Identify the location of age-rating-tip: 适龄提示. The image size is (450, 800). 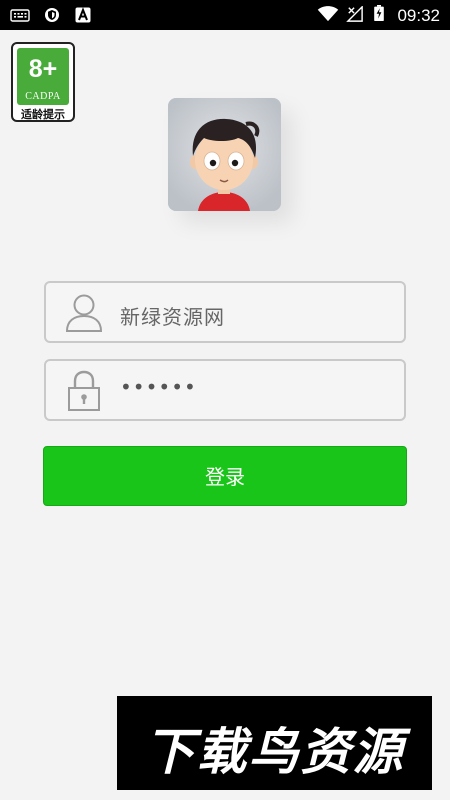
(43, 114).